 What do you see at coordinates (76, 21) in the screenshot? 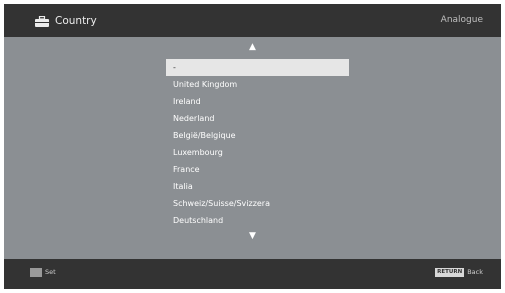
I see `page-title: Country` at bounding box center [76, 21].